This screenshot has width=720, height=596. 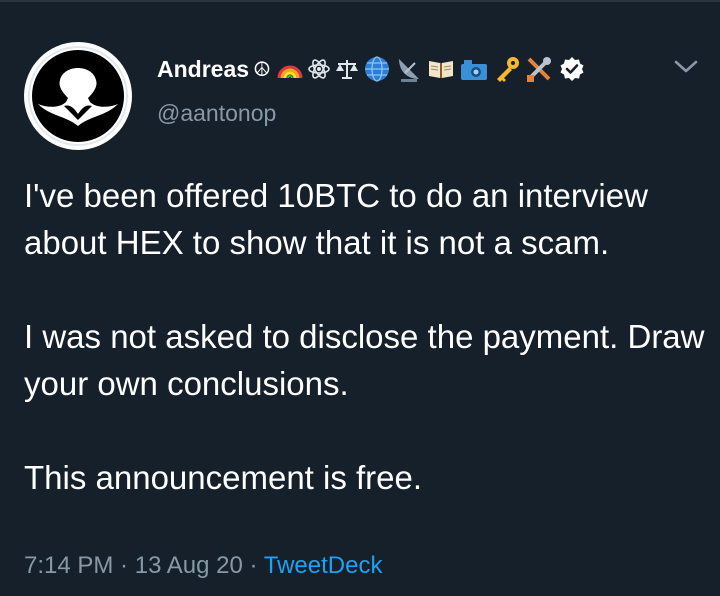 I want to click on tweet-paragraph: This announcement is free., so click(x=223, y=477).